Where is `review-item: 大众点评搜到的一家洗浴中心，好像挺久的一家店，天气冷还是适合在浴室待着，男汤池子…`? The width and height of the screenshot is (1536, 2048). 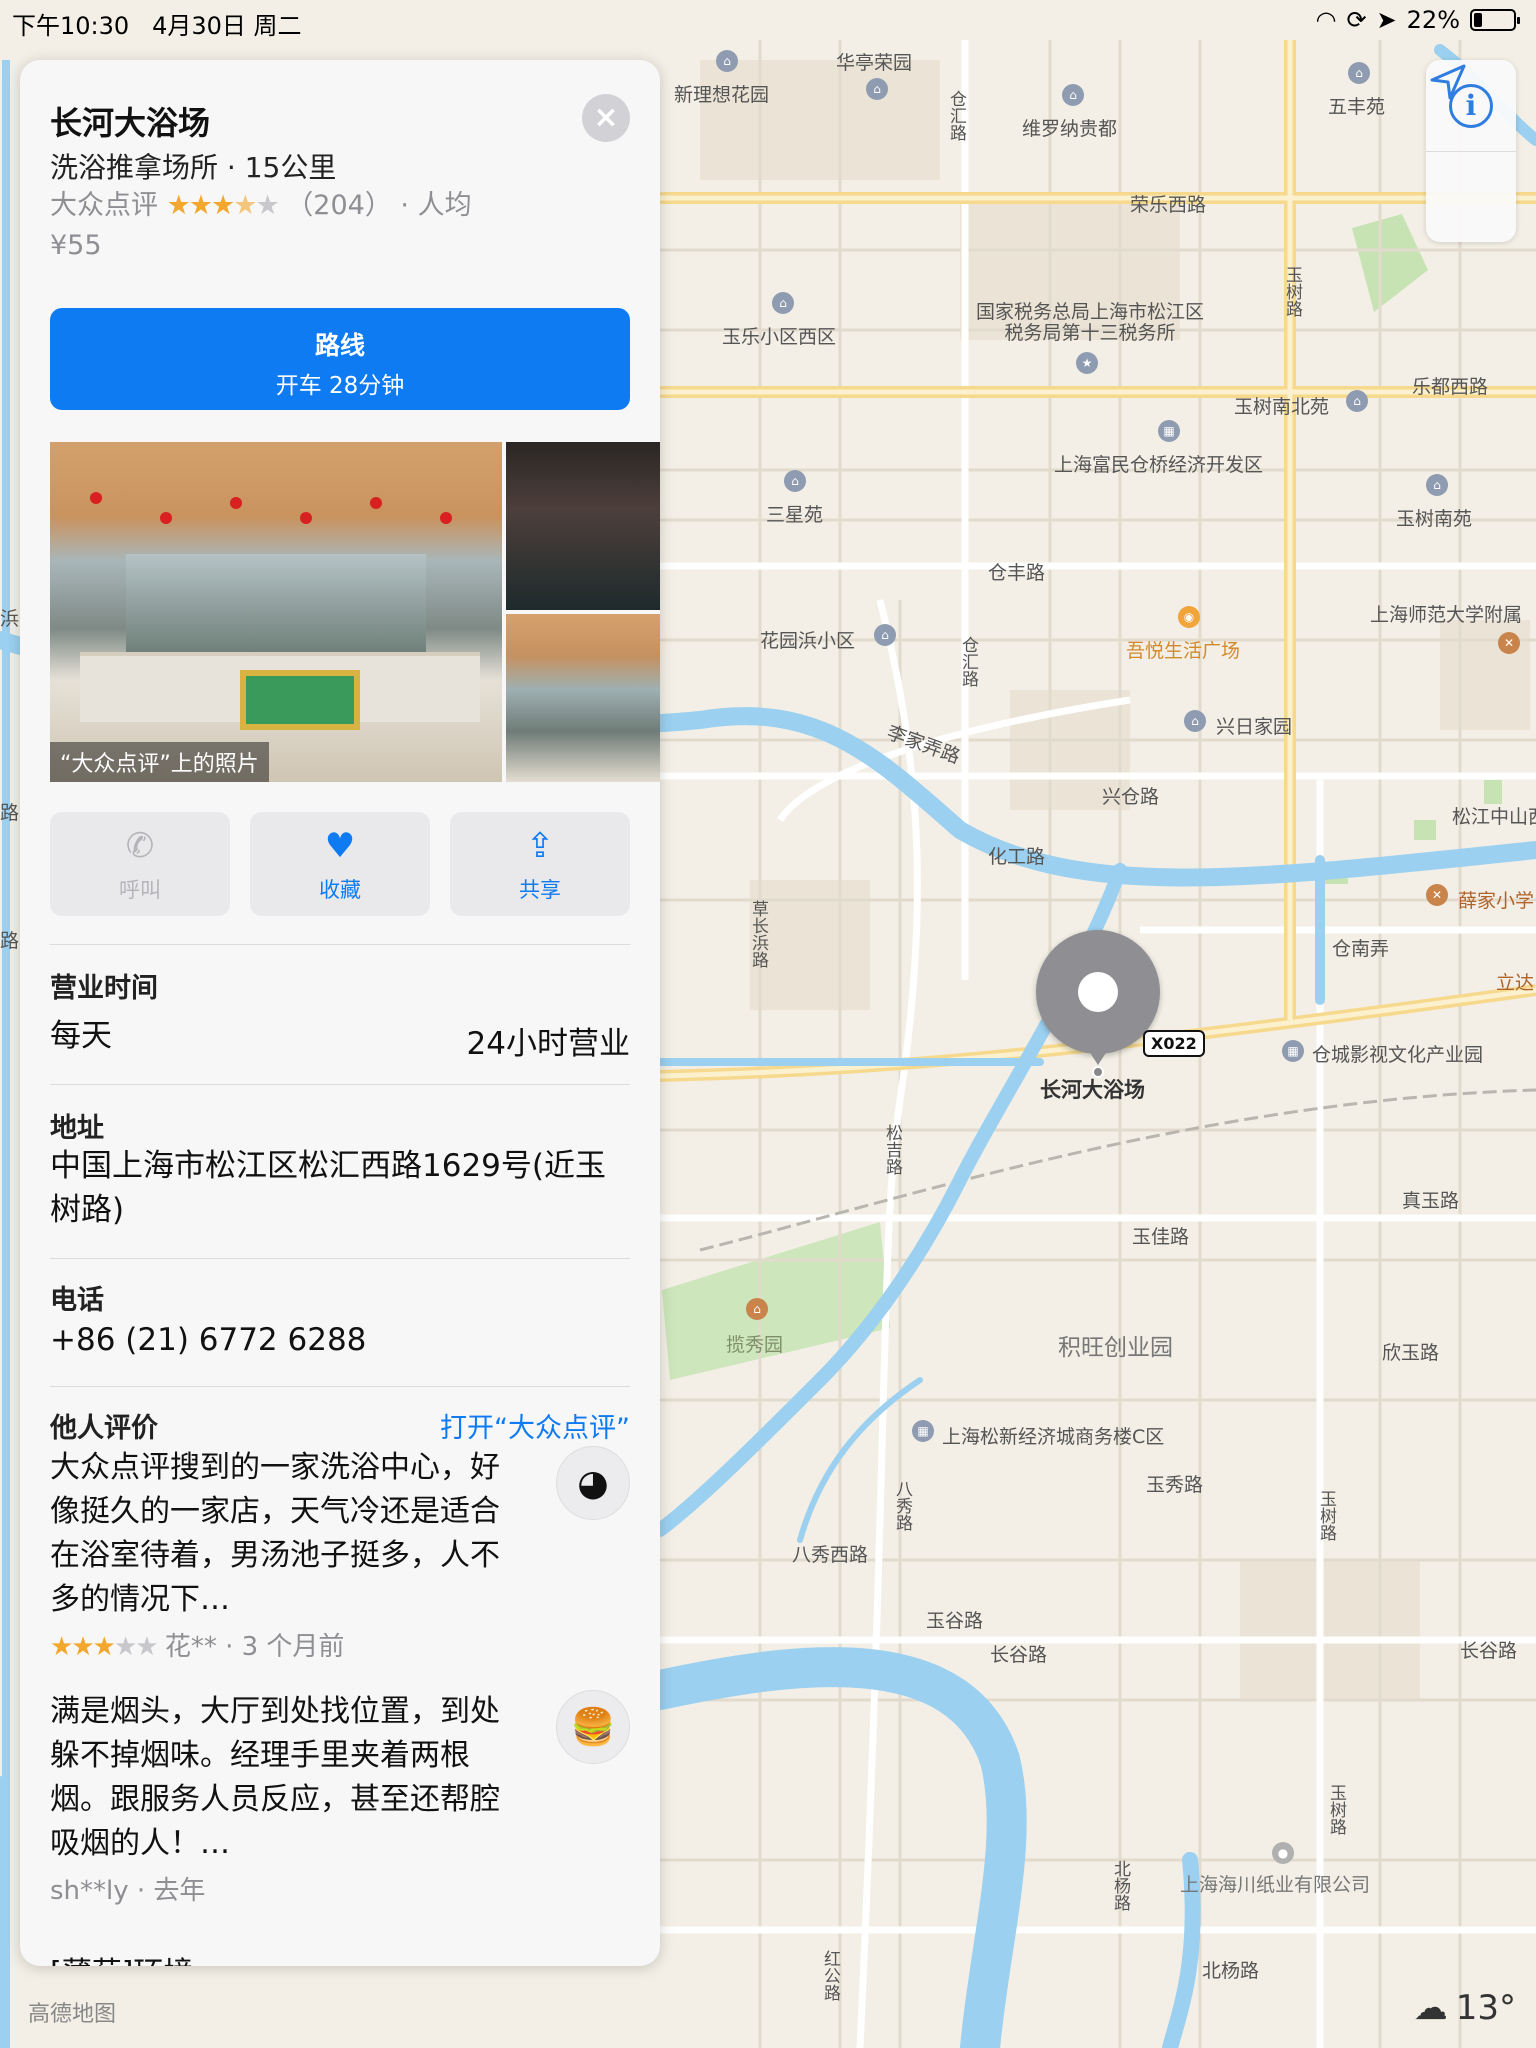 review-item: 大众点评搜到的一家洗浴中心，好像挺久的一家店，天气冷还是适合在浴室待着，男汤池子… is located at coordinates (340, 1554).